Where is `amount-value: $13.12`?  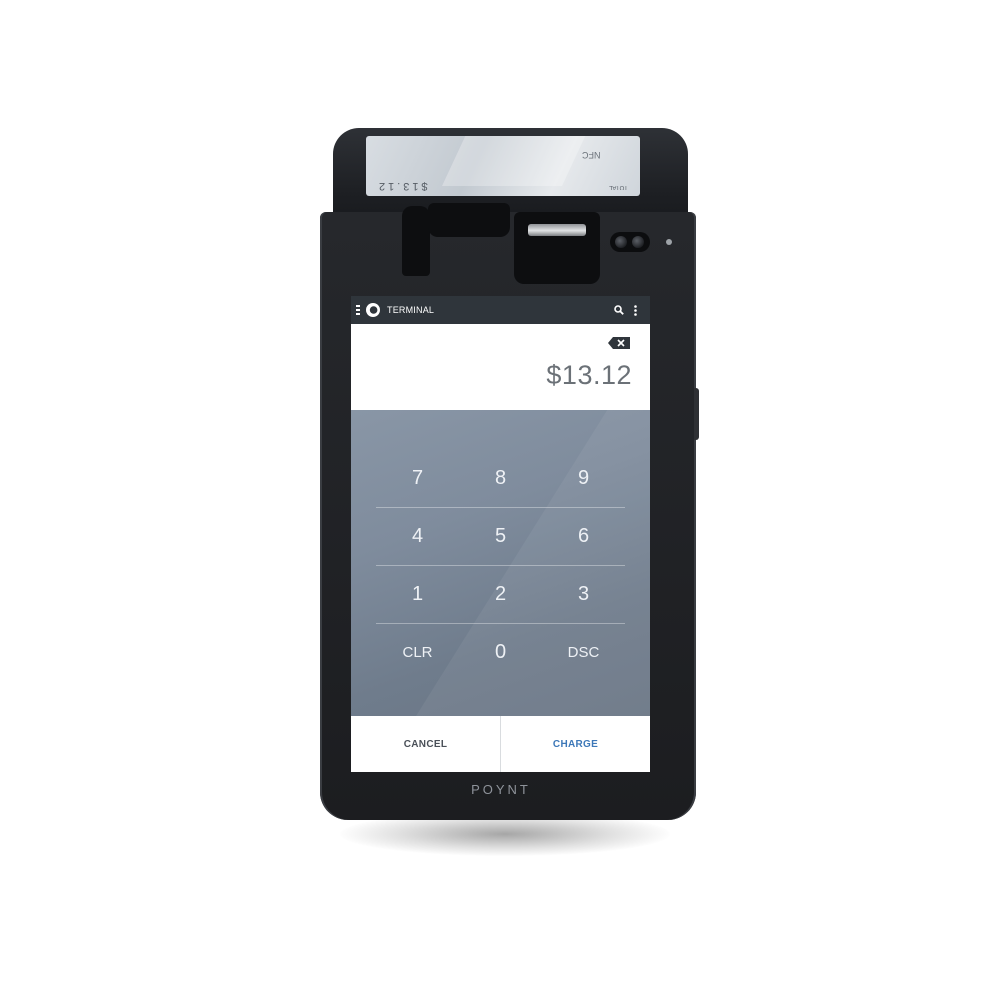 amount-value: $13.12 is located at coordinates (589, 375).